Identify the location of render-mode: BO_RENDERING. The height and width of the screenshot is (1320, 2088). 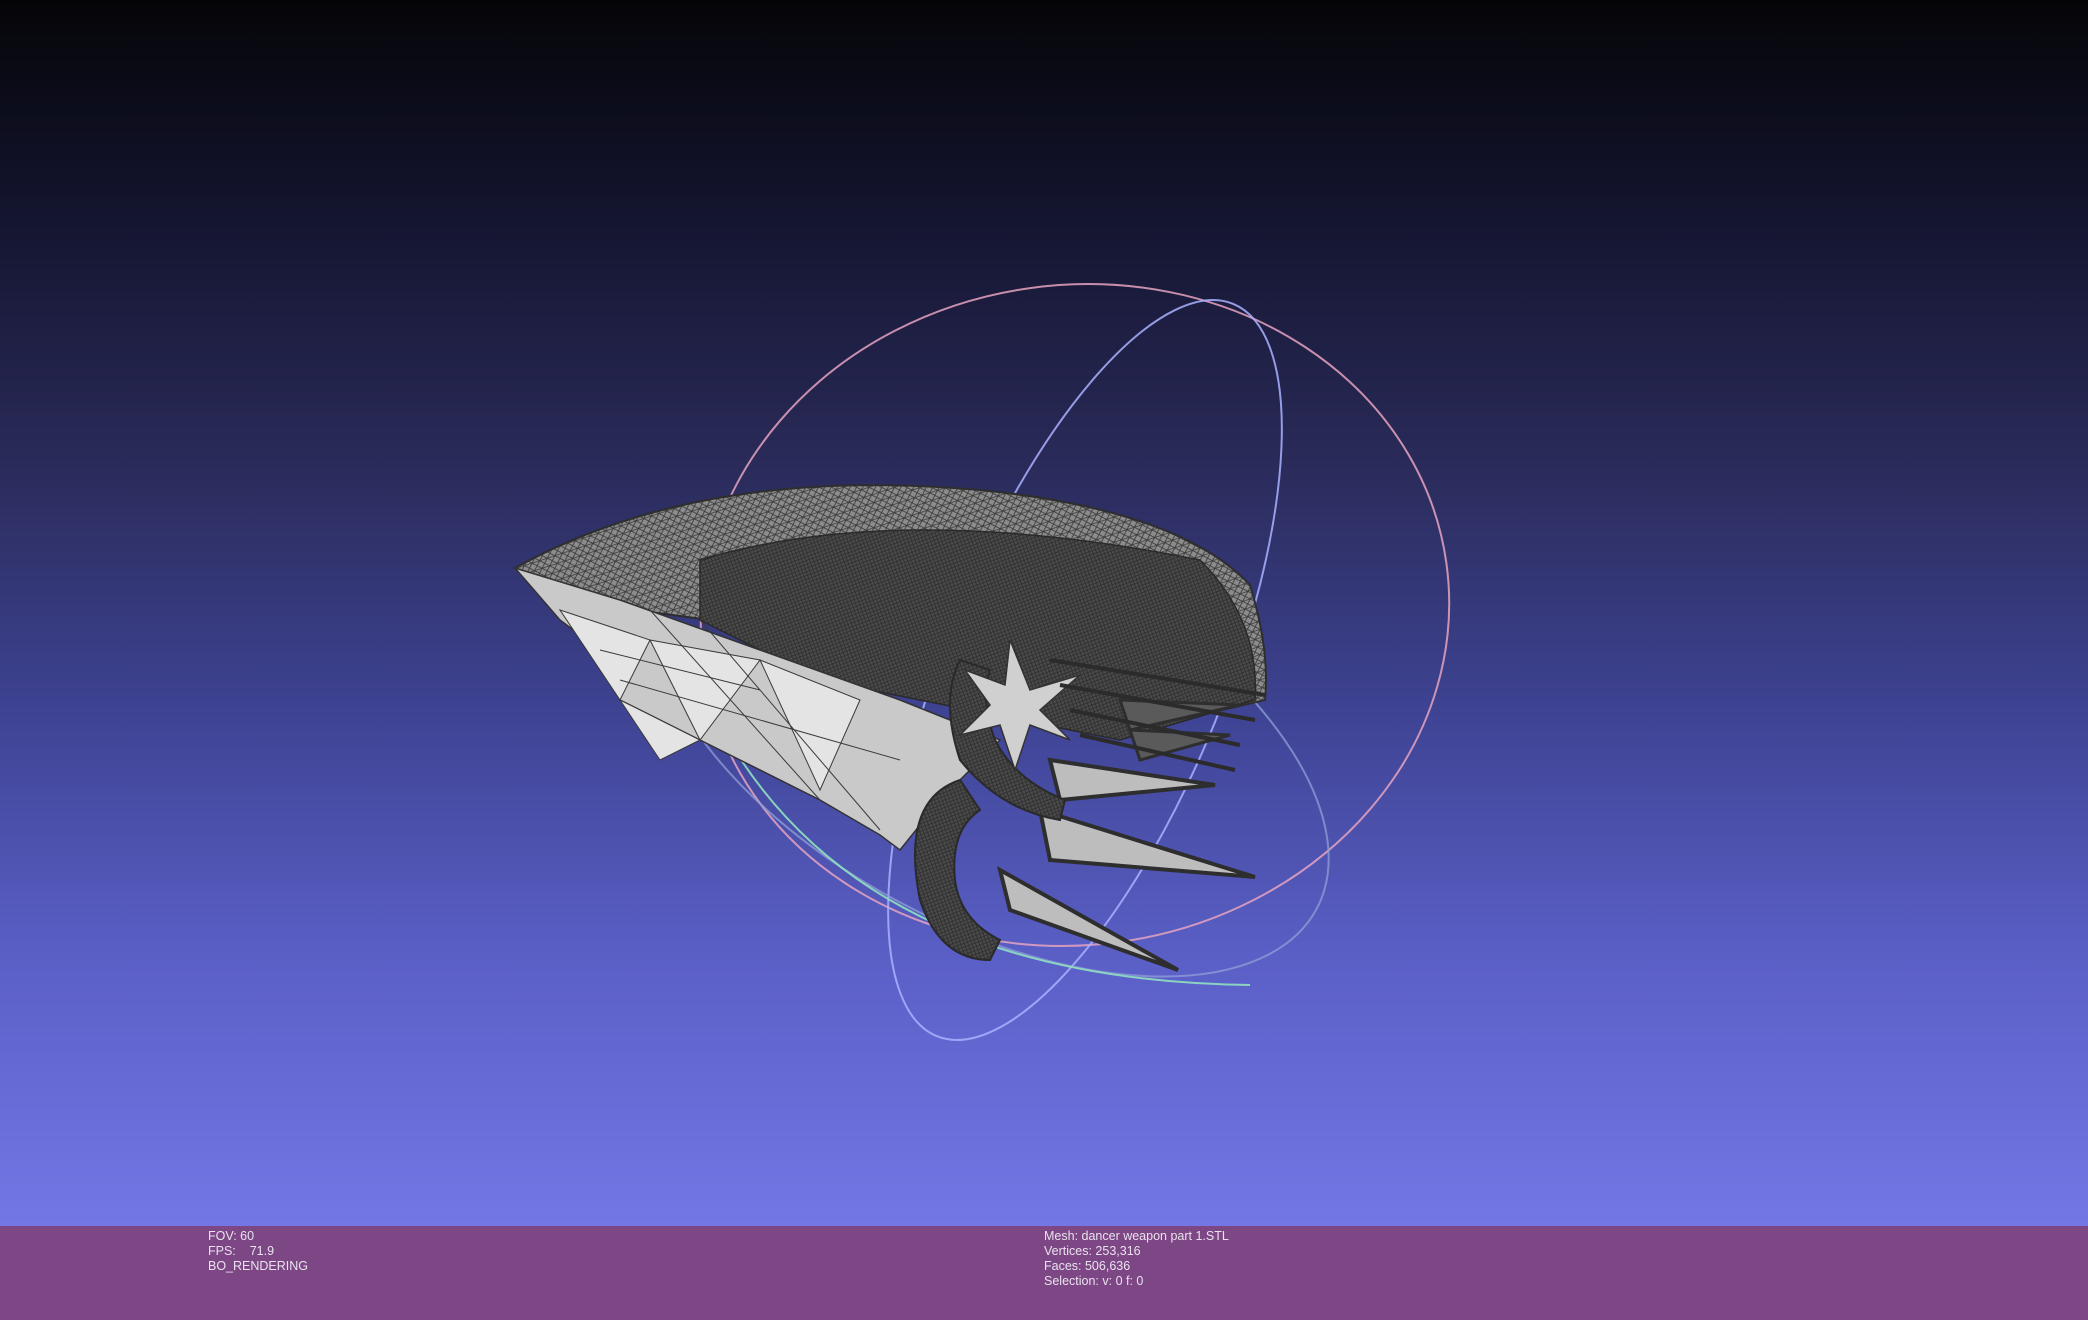
(258, 1266).